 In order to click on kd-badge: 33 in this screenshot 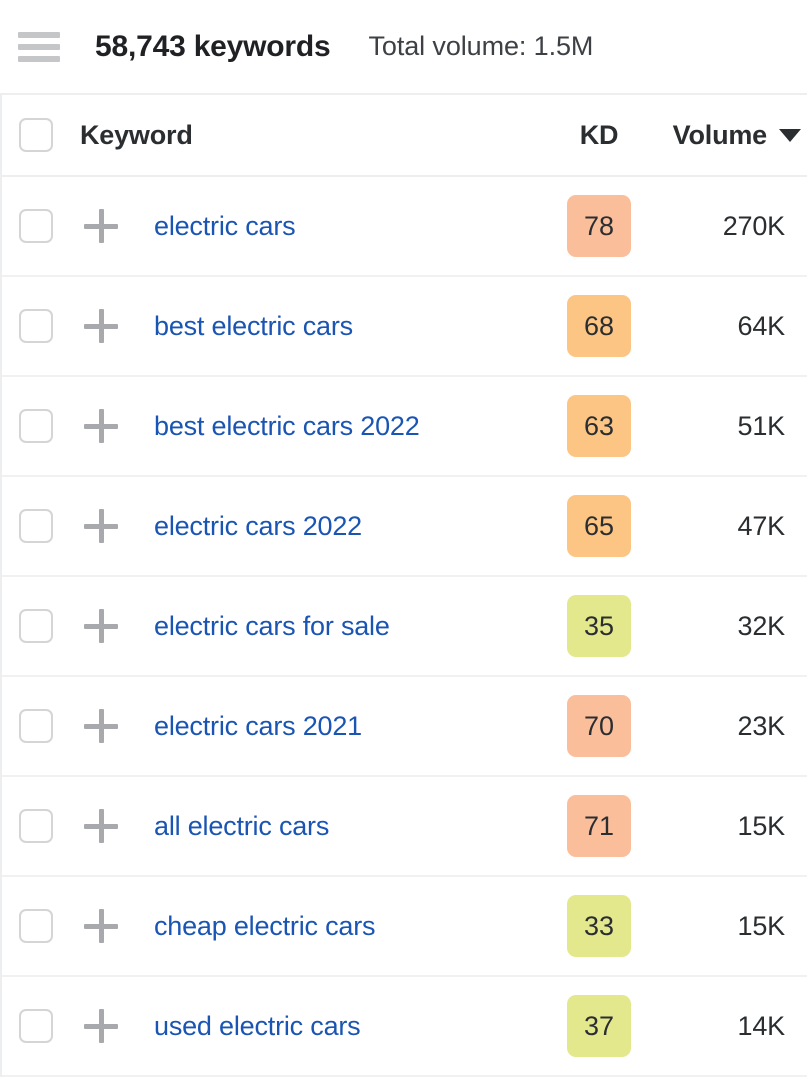, I will do `click(599, 926)`.